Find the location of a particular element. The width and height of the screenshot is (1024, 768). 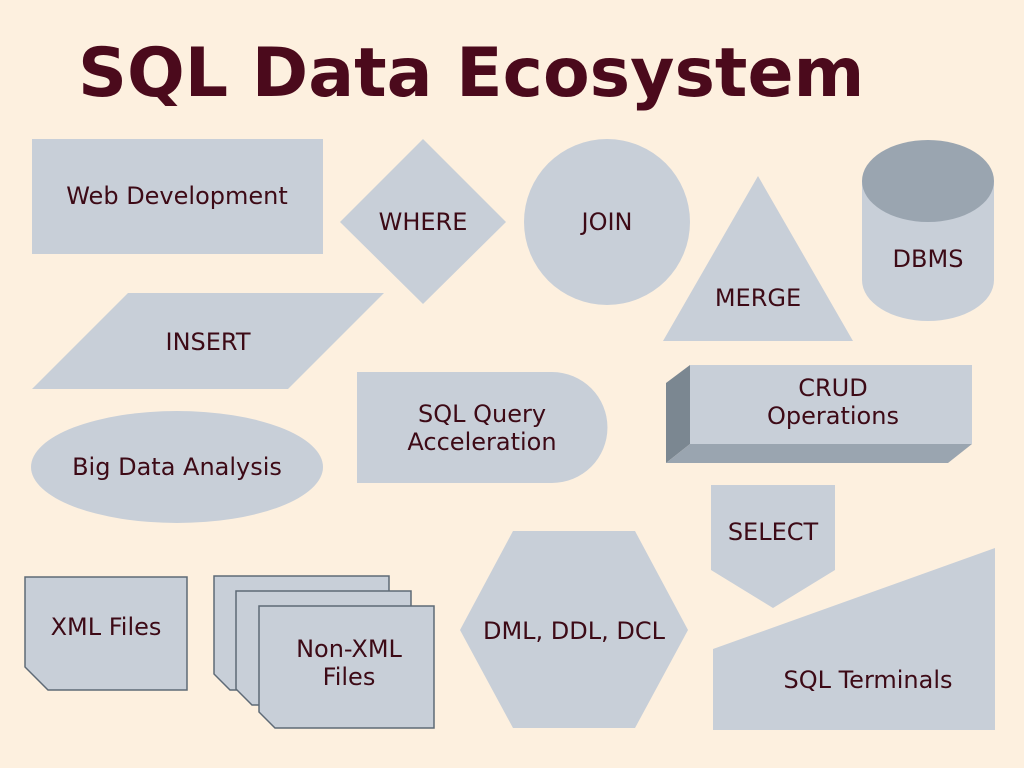

where-node: WHERE is located at coordinates (423, 221).